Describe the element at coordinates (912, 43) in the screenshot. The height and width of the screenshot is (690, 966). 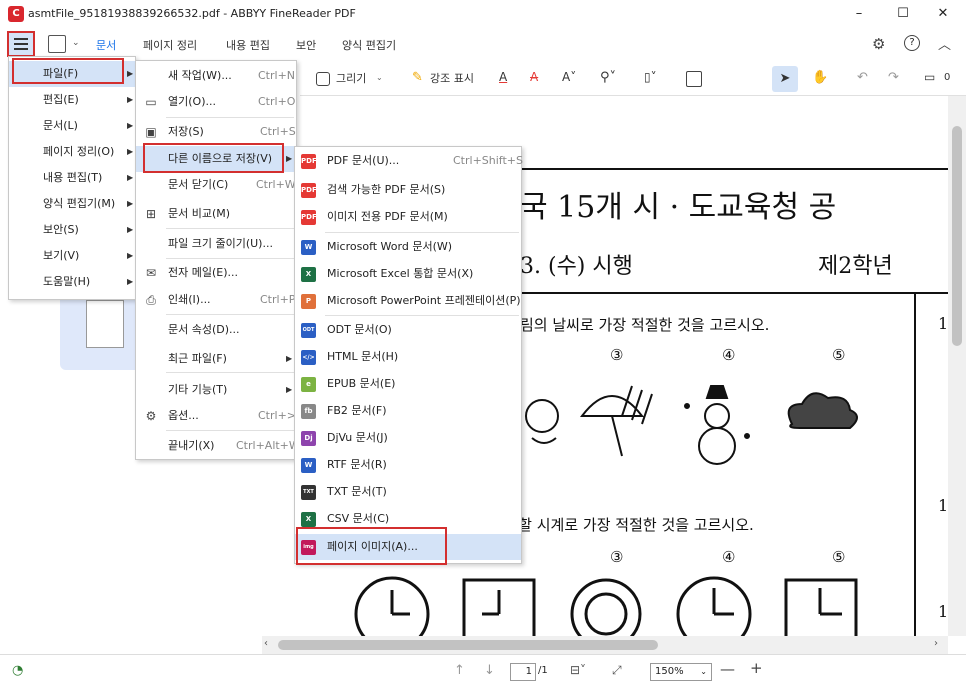
I see `help-icon: ?` at that location.